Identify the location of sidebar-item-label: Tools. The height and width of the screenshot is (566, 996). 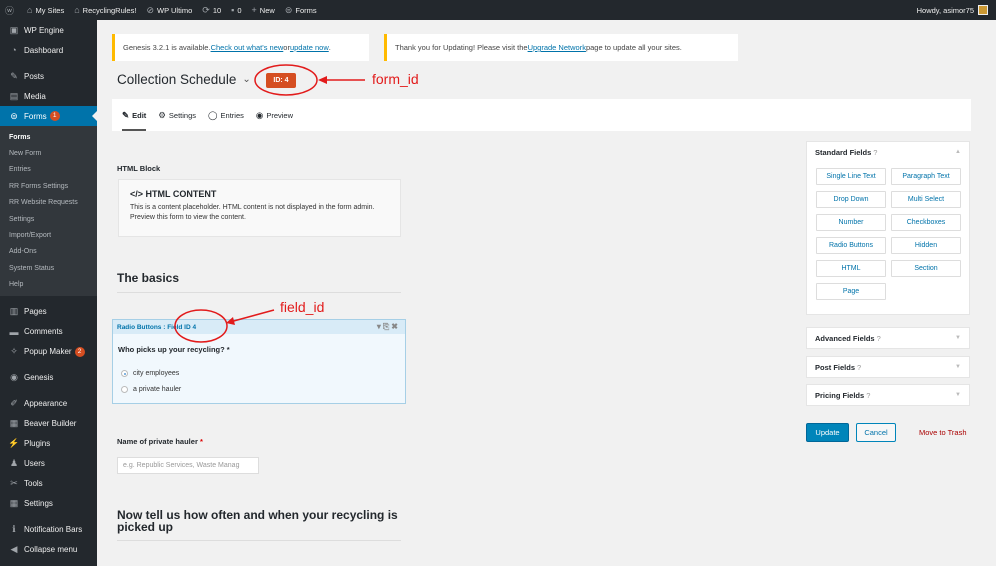
(33, 484).